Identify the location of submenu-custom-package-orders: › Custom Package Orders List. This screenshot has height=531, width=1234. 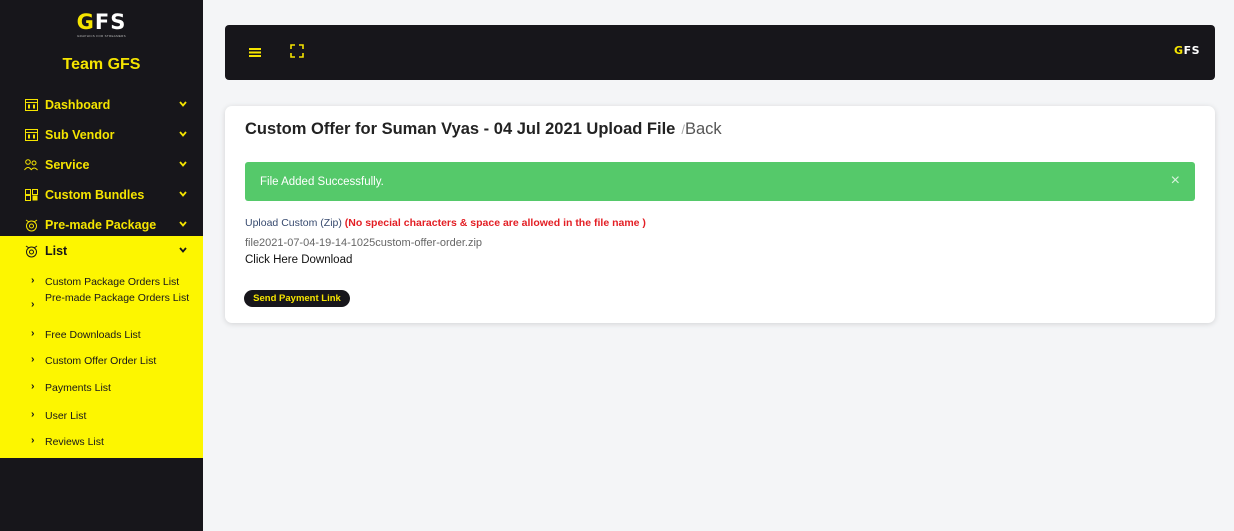
(101, 282).